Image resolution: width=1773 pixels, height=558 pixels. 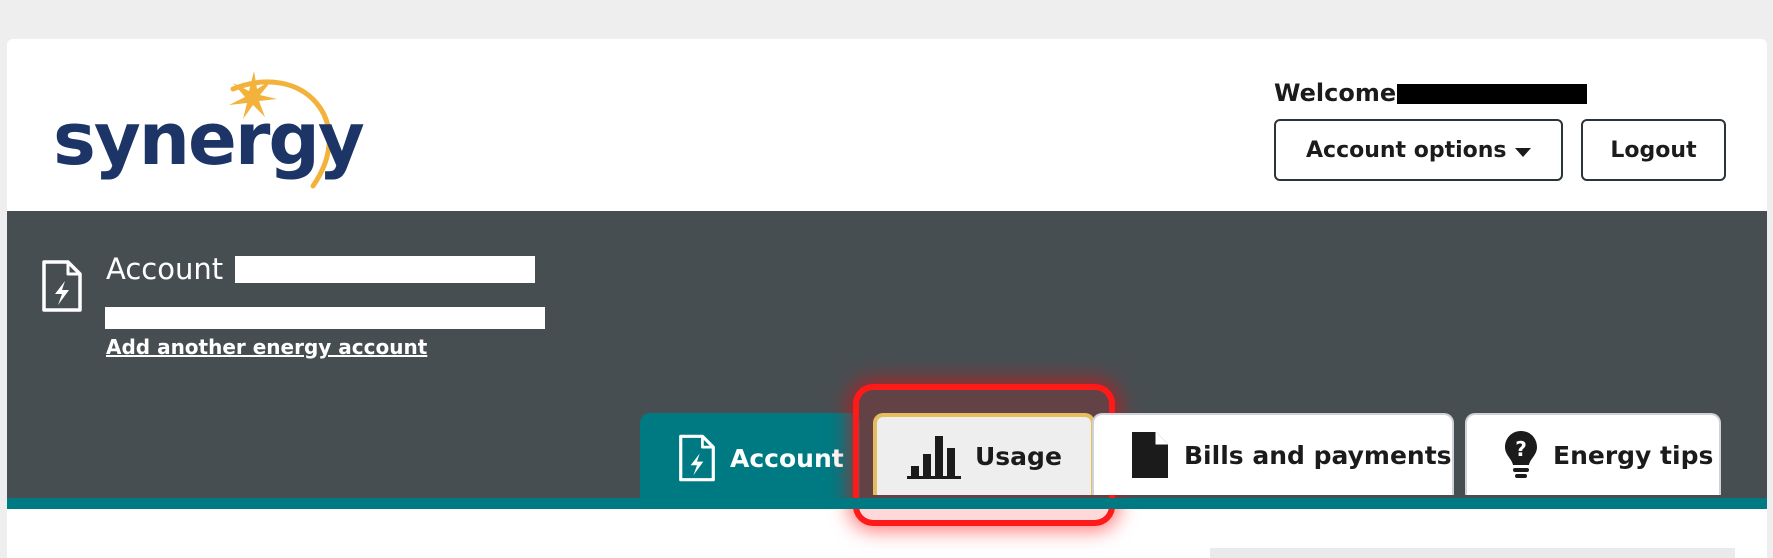 I want to click on logo-wordmark: synergy, so click(x=209, y=139).